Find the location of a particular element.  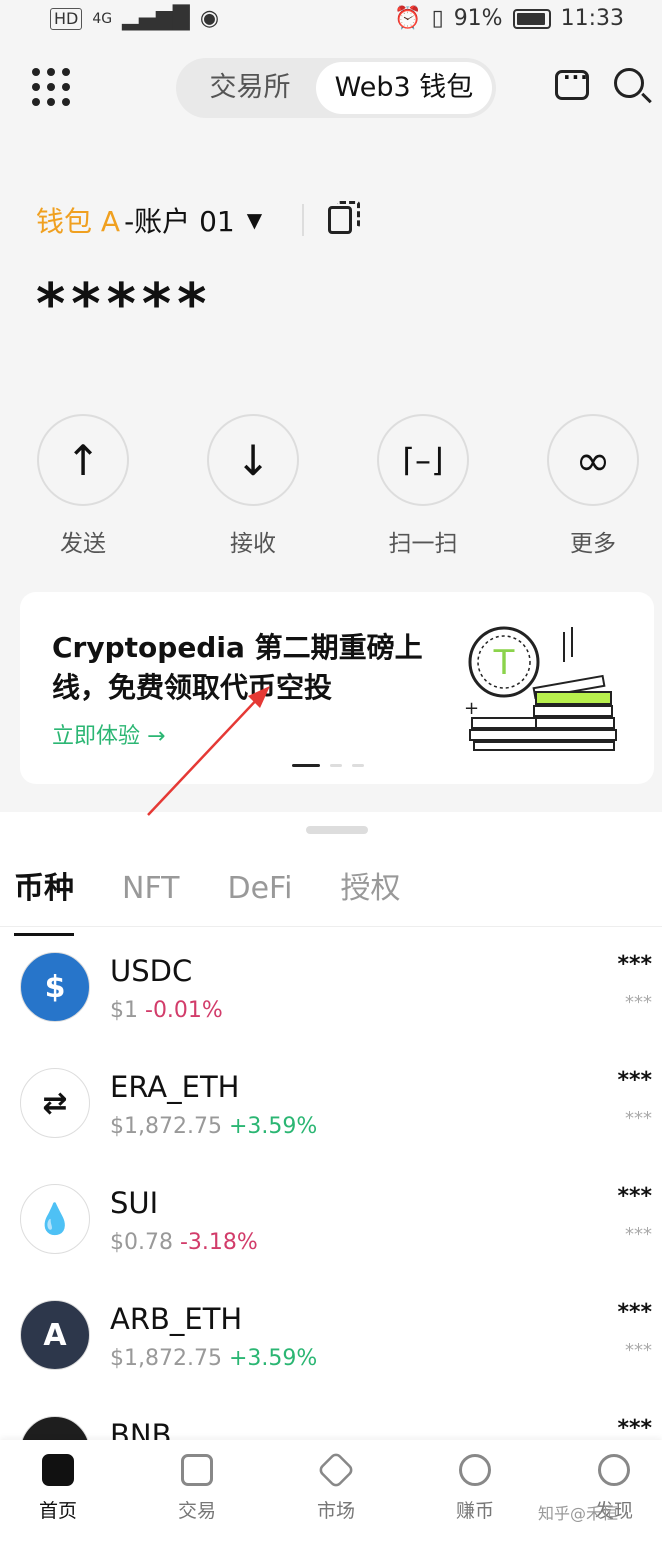

tab-defi: DeFi is located at coordinates (260, 894).